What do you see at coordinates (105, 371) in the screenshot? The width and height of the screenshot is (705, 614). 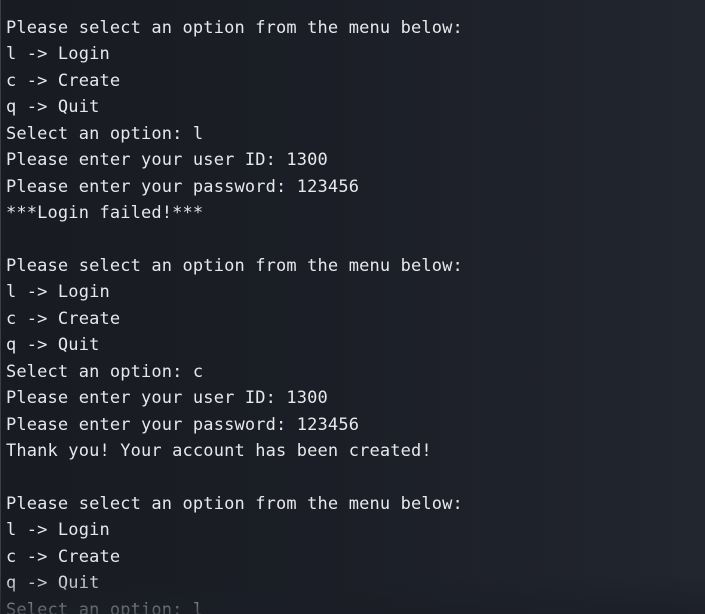 I see `select-option-line: Select an option: c` at bounding box center [105, 371].